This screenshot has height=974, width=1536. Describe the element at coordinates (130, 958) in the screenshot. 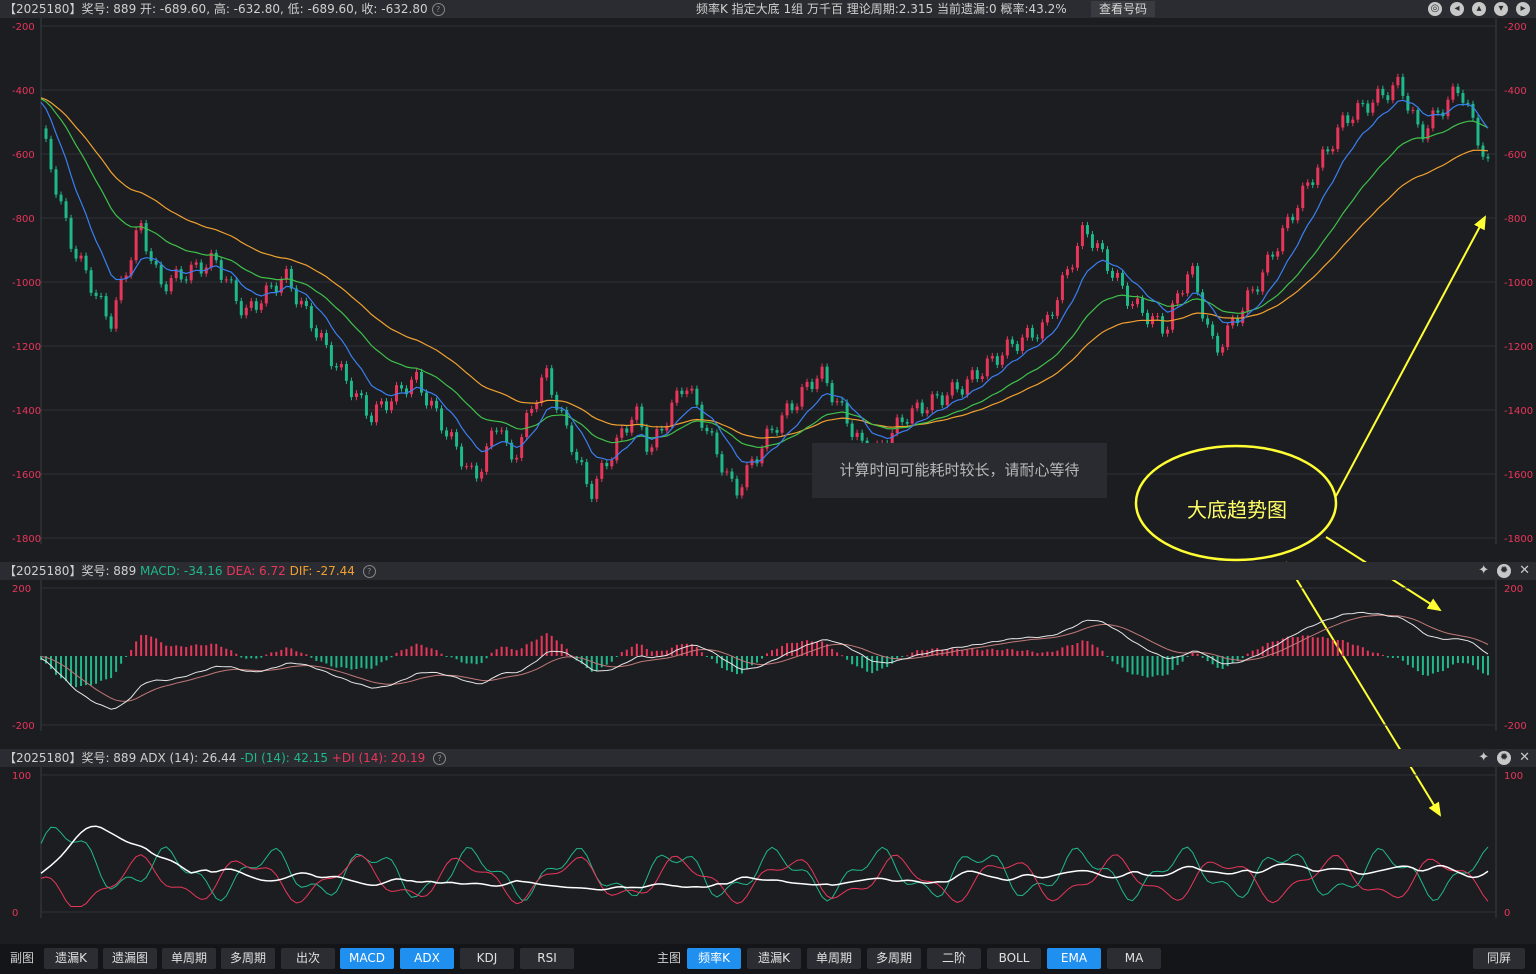

I see `sub-button-1: 遗漏图` at that location.